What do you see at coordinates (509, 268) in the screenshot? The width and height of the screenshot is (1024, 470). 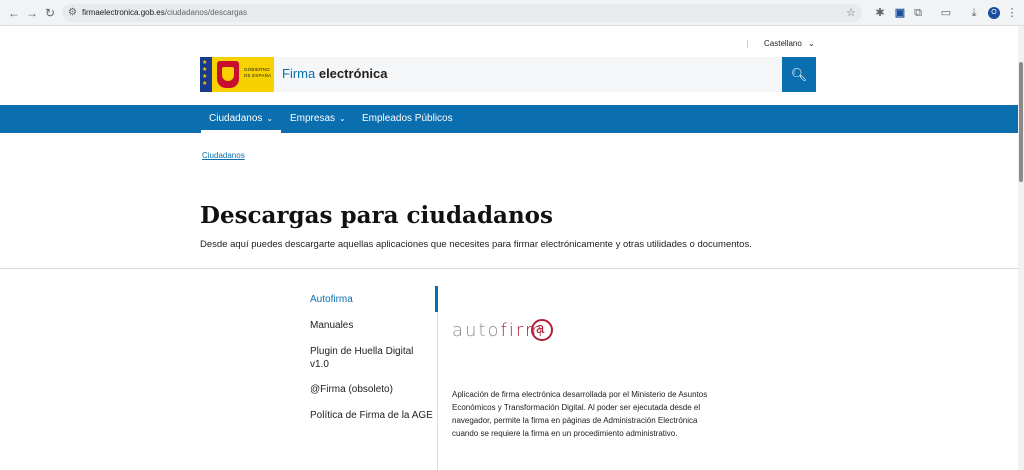 I see `divider` at bounding box center [509, 268].